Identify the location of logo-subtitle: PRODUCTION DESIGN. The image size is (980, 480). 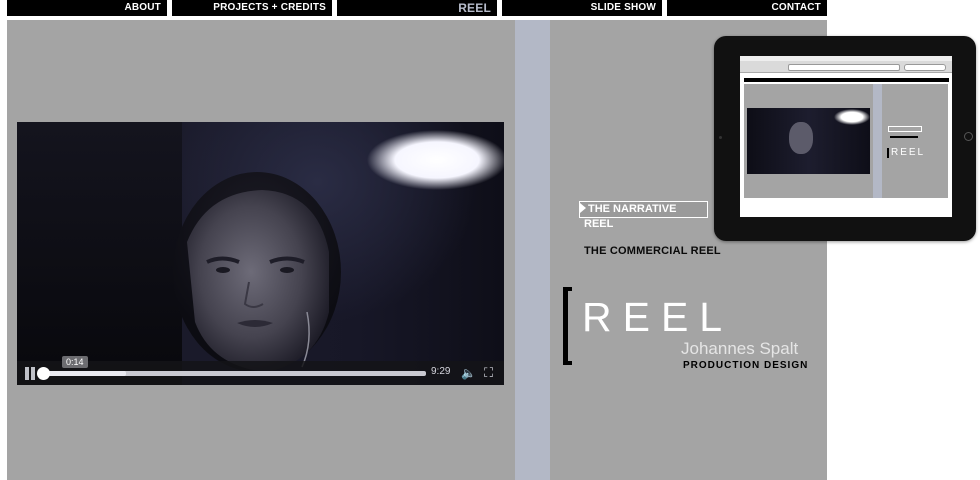
(746, 365).